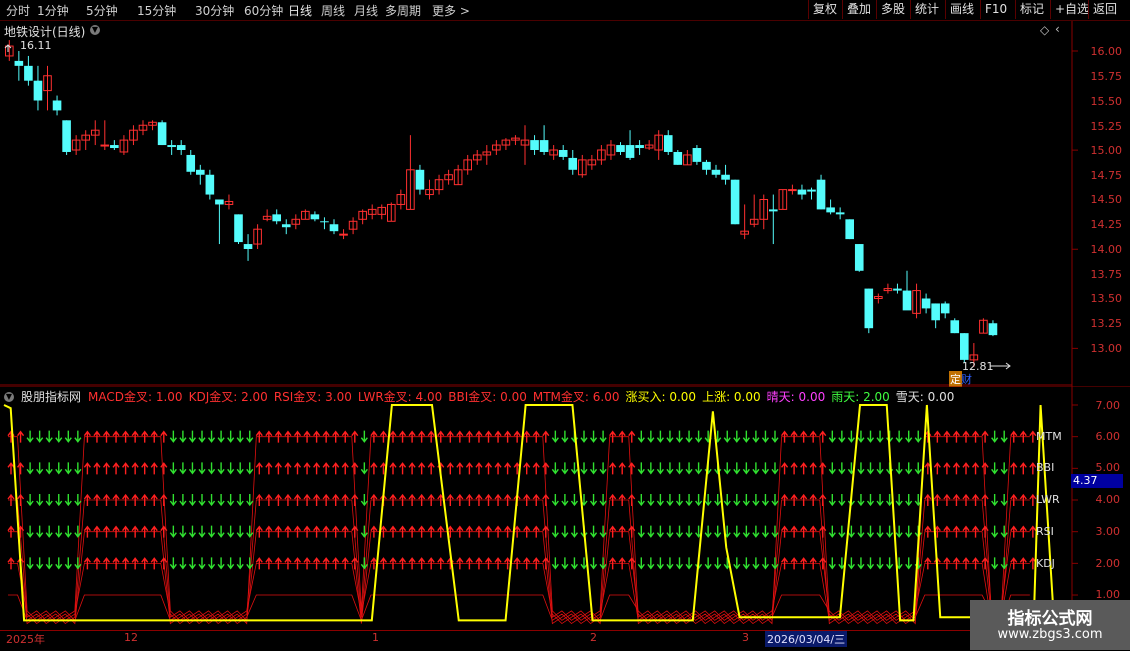 Image resolution: width=1130 pixels, height=651 pixels. I want to click on period-tab-multi: 多周期, so click(403, 10).